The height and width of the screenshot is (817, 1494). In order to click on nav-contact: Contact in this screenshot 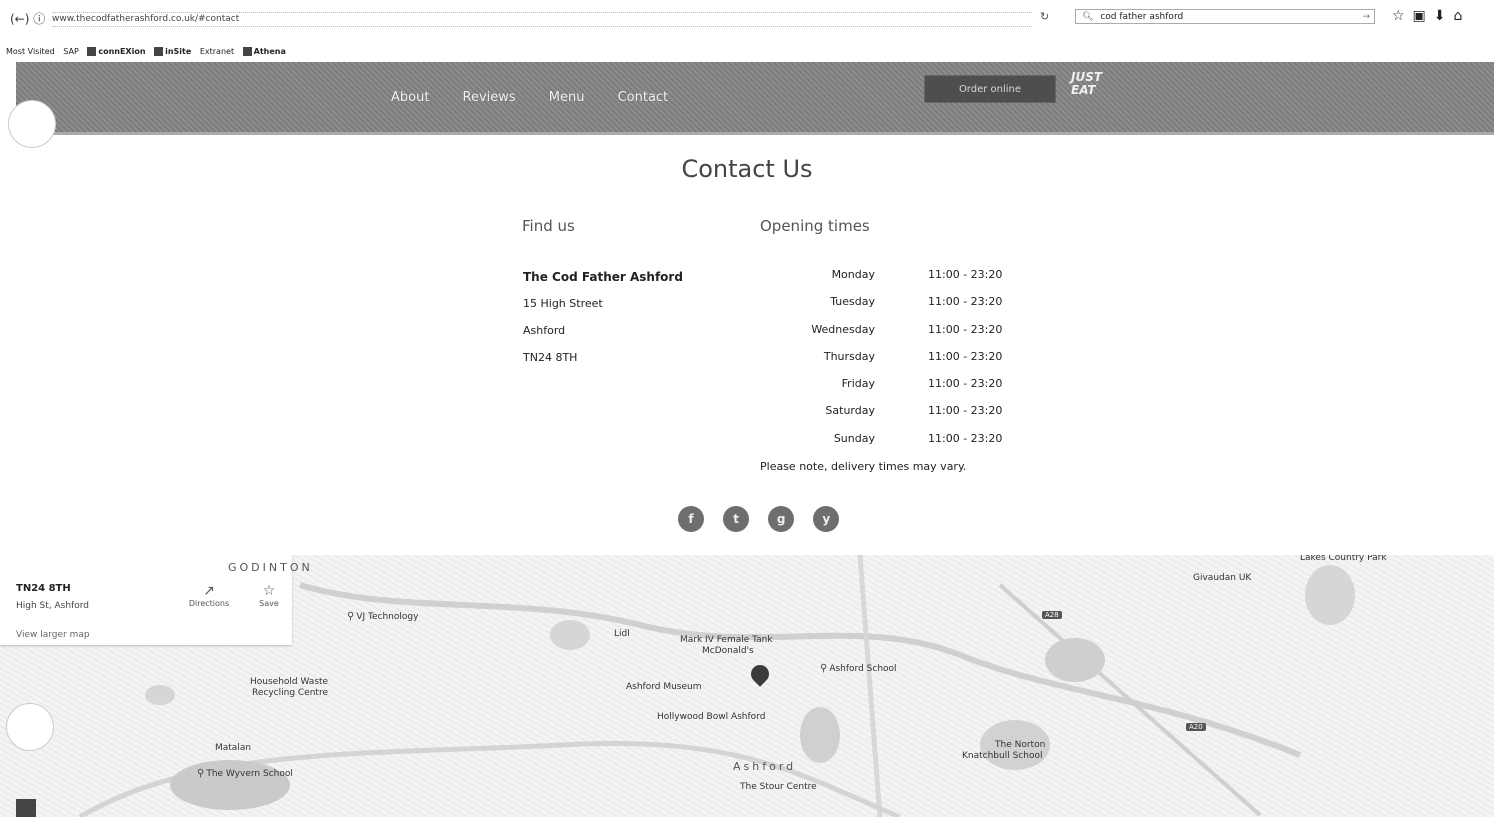, I will do `click(643, 97)`.